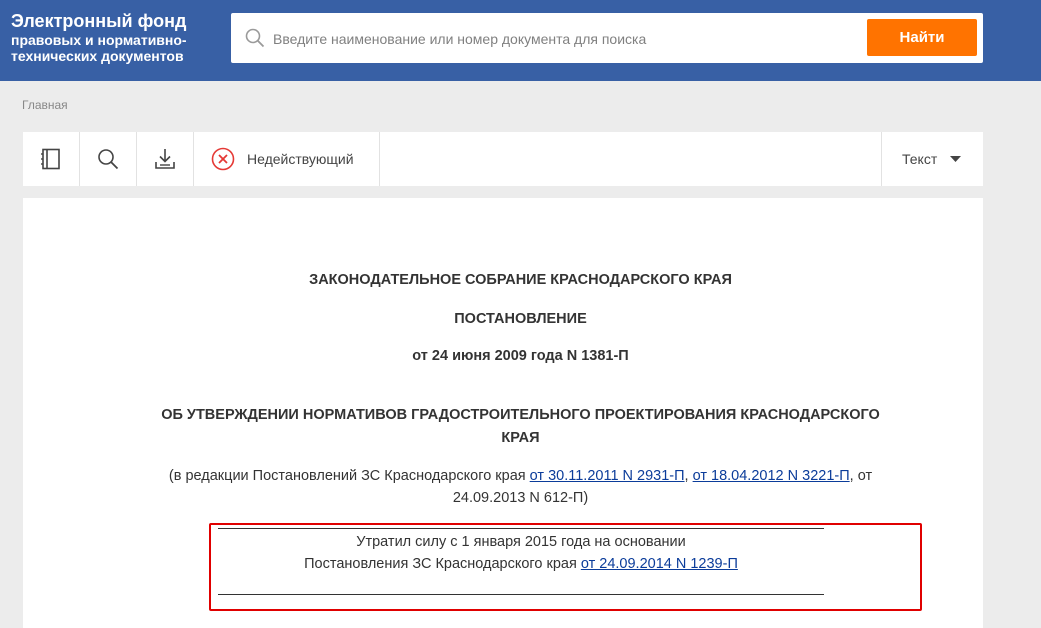 The height and width of the screenshot is (628, 1041). I want to click on download-icon, so click(165, 159).